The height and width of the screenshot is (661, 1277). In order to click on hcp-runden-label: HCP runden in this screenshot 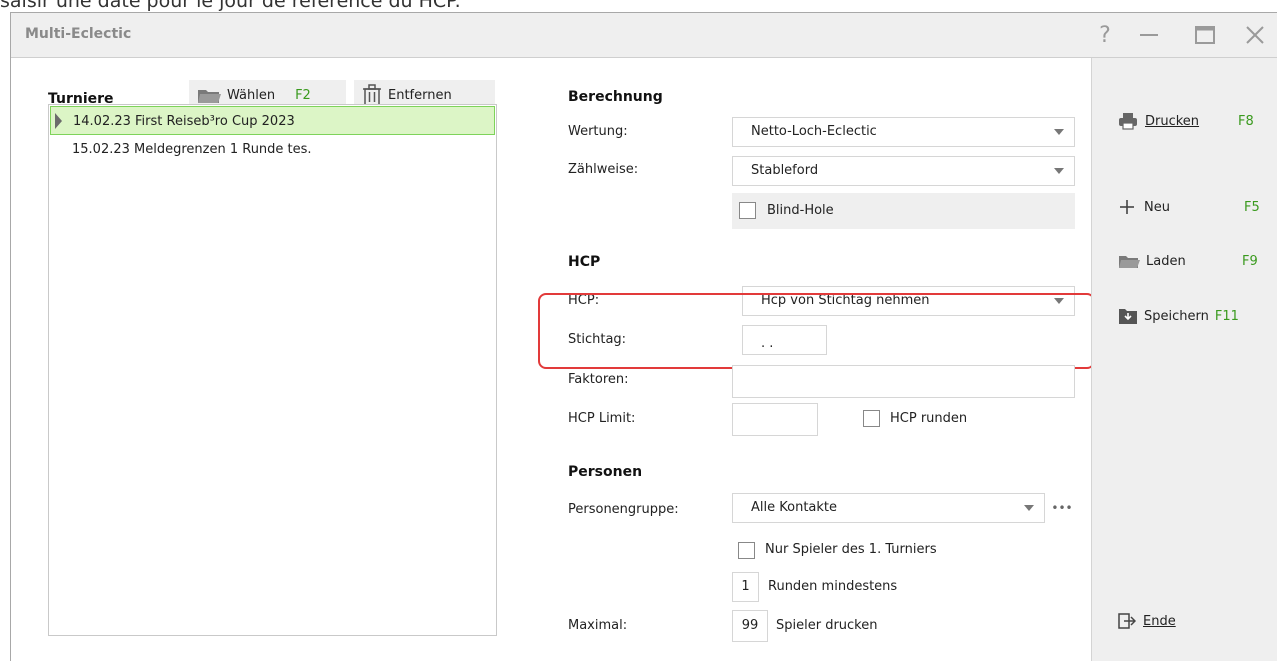, I will do `click(929, 418)`.